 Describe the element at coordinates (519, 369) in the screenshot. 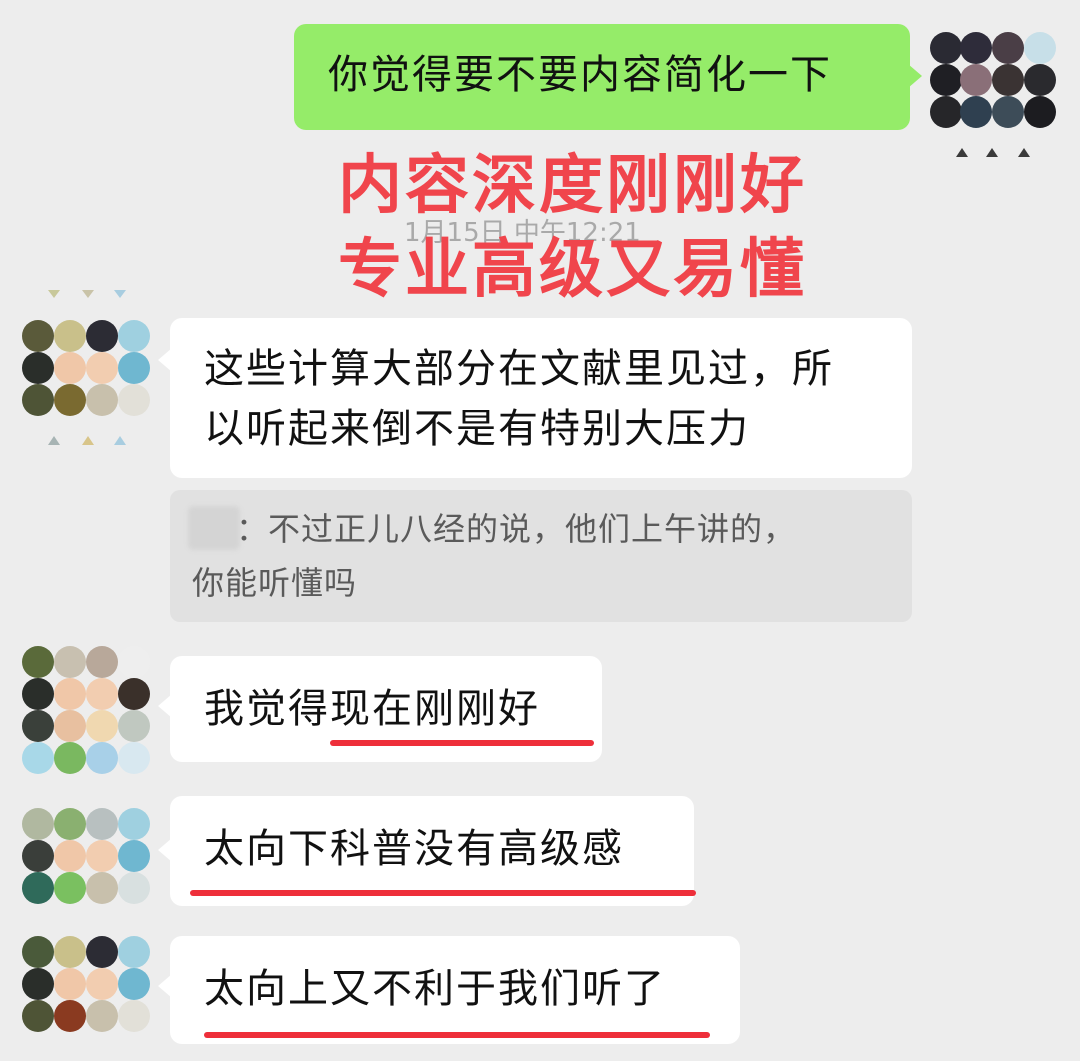

I see `message-text-line-1: 这些计算大部分在文献里见过，所` at that location.